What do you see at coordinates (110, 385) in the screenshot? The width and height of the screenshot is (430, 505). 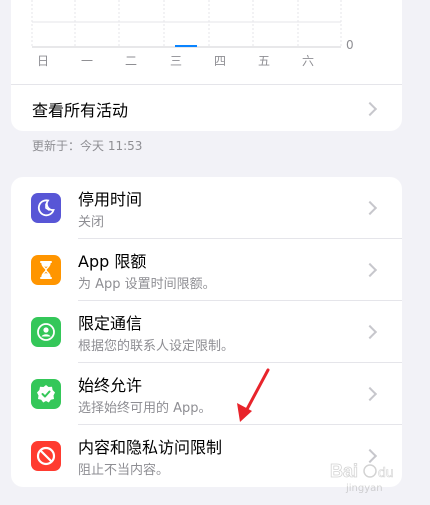 I see `row-title: 始终允许` at bounding box center [110, 385].